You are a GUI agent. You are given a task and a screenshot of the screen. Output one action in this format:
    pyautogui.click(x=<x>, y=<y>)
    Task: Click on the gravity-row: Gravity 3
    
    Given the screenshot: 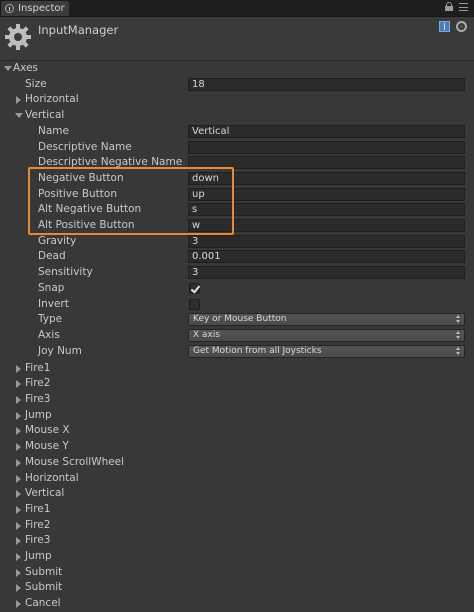 What is the action you would take?
    pyautogui.click(x=237, y=242)
    